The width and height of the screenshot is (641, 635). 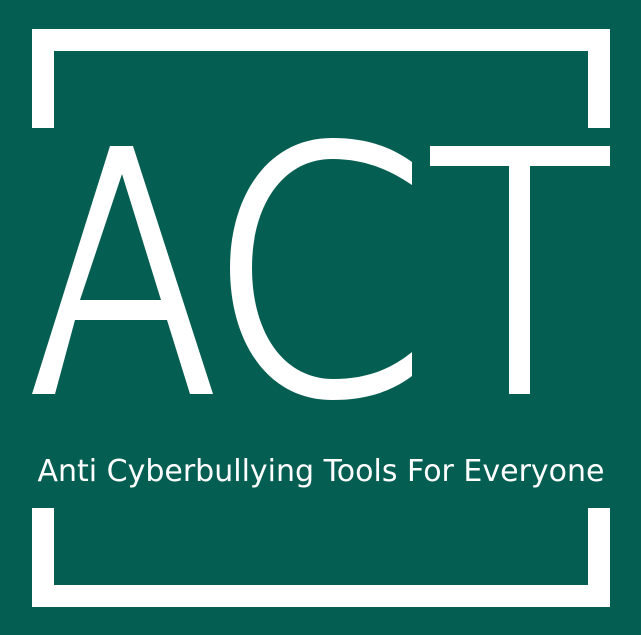 I want to click on tagline: Anti Cyberbullying Tools For Everyone, so click(x=321, y=471).